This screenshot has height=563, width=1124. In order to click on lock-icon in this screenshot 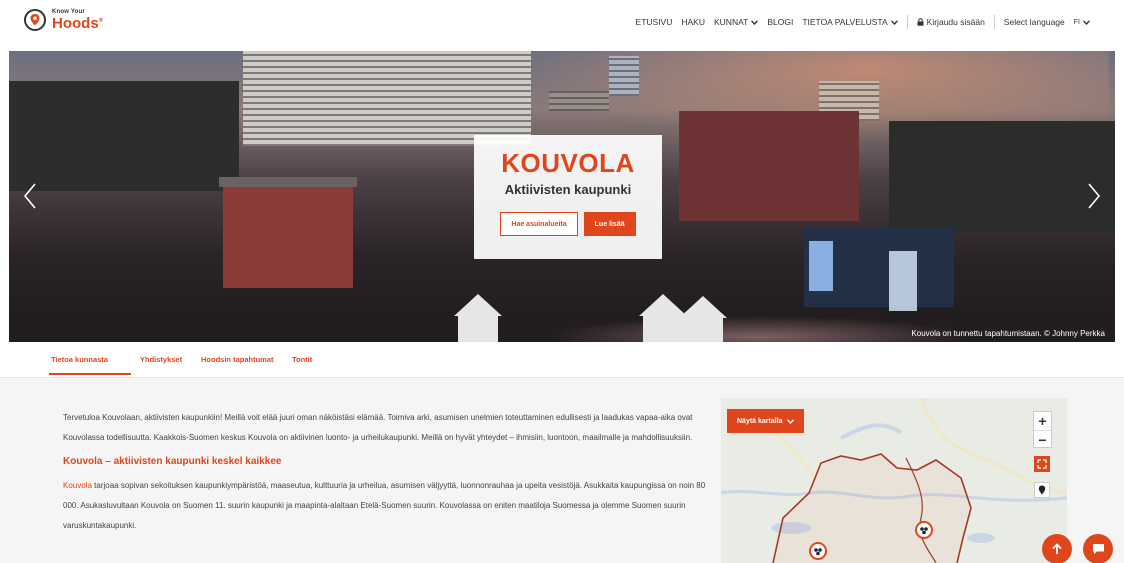, I will do `click(920, 22)`.